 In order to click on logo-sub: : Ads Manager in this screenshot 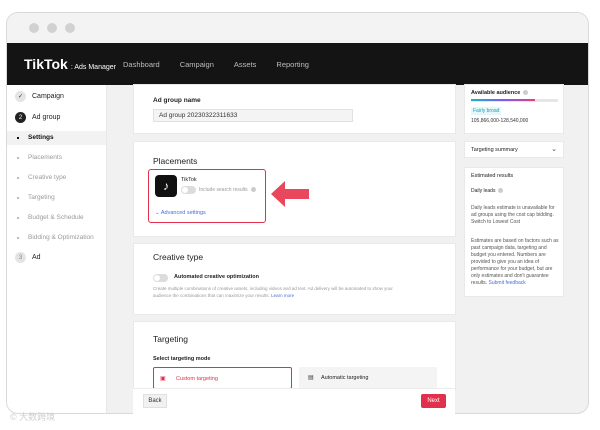, I will do `click(93, 67)`.